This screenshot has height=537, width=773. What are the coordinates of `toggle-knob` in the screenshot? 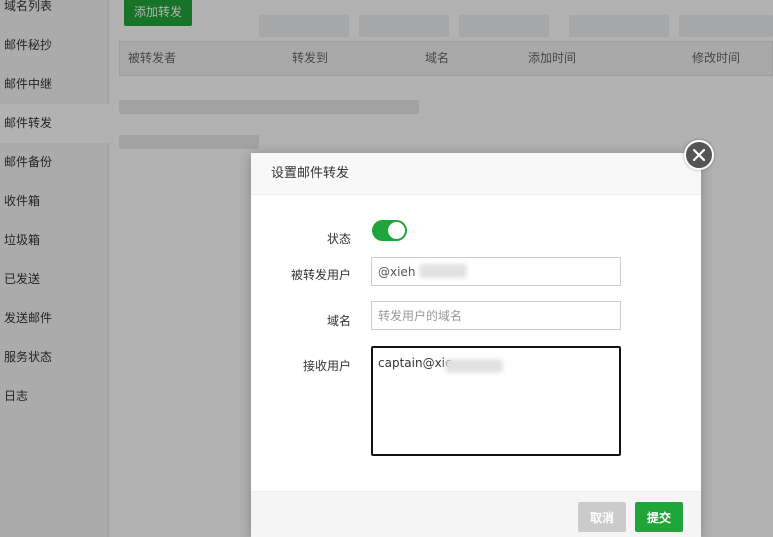 It's located at (396, 230).